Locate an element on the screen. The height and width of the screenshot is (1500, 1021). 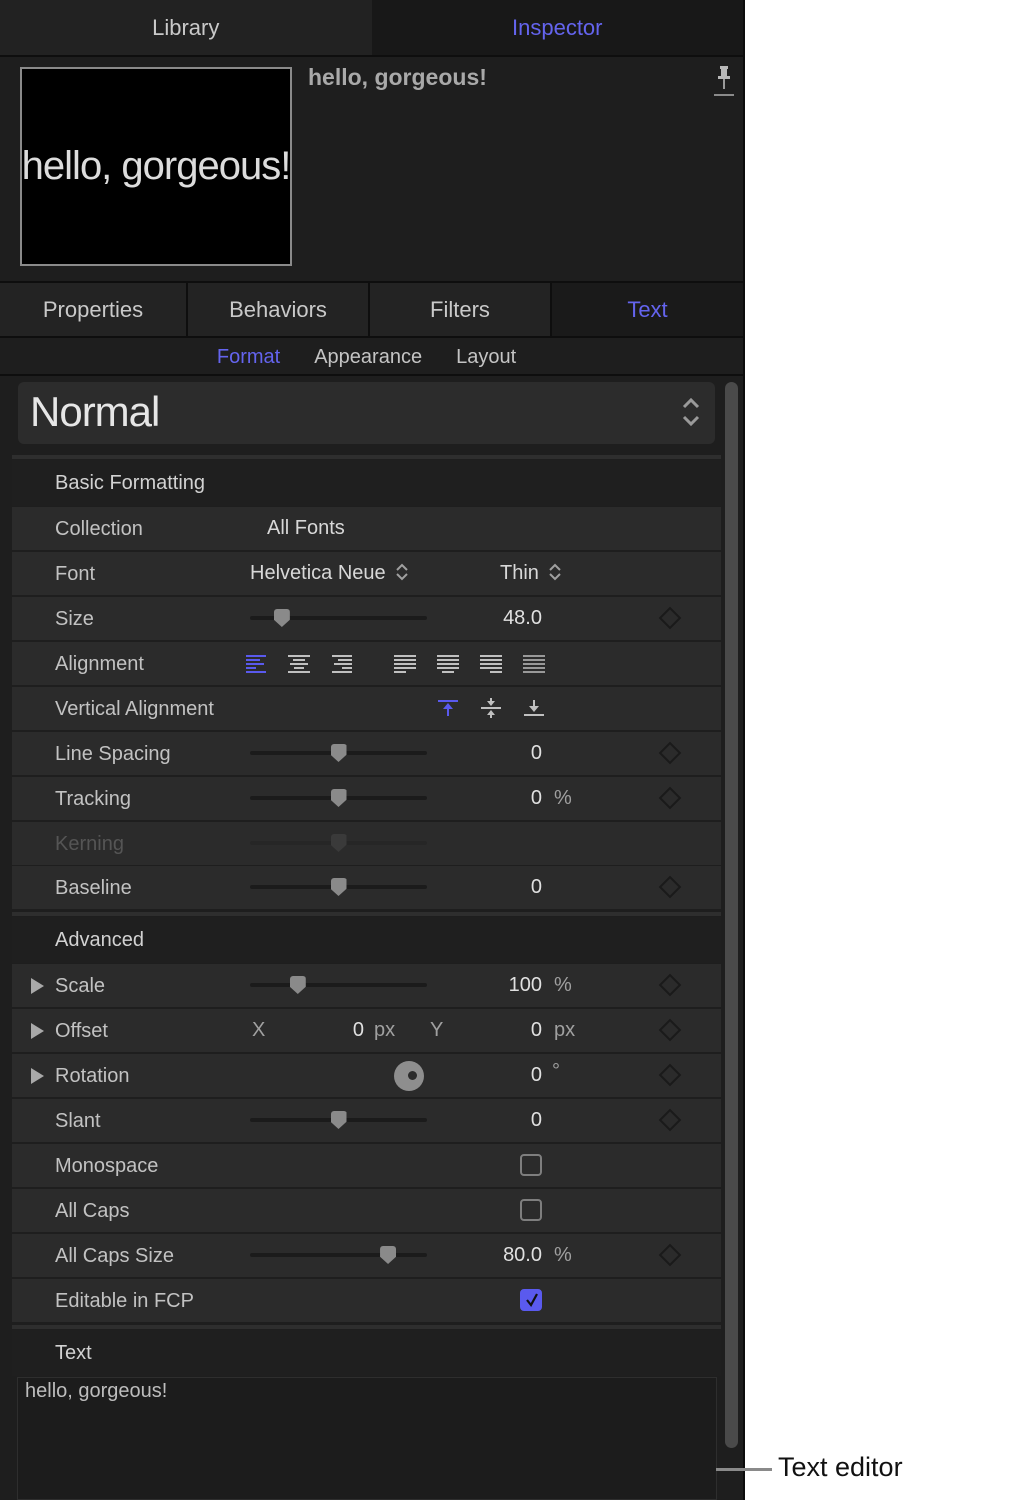
justify-left-icon is located at coordinates (405, 663).